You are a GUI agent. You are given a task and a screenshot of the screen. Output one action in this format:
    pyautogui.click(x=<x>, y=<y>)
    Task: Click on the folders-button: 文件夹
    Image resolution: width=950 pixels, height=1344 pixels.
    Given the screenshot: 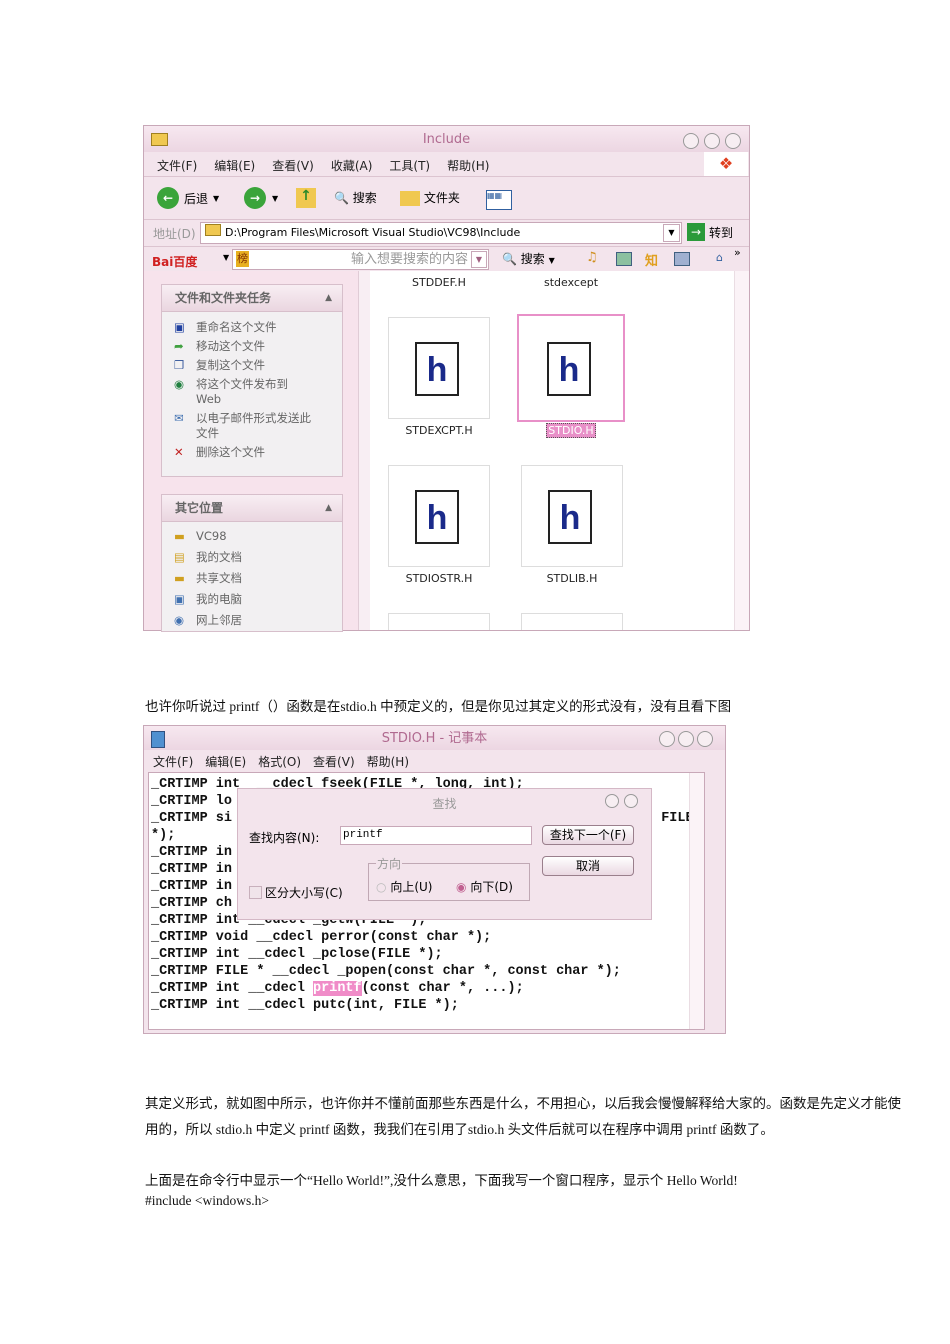 What is the action you would take?
    pyautogui.click(x=430, y=197)
    